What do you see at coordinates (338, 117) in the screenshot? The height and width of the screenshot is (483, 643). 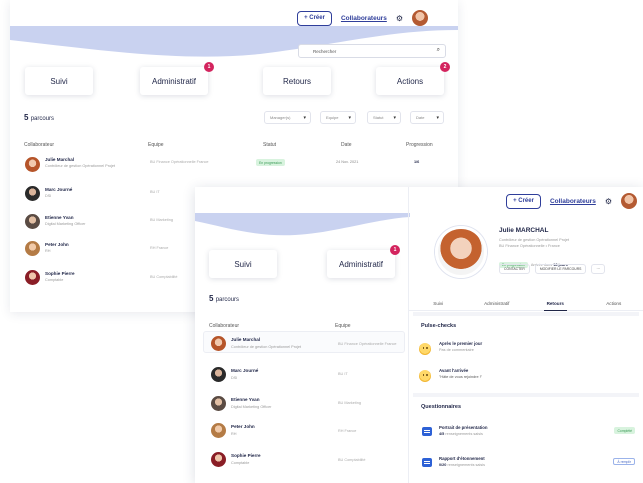 I see `team-filter: Equipe ▾` at bounding box center [338, 117].